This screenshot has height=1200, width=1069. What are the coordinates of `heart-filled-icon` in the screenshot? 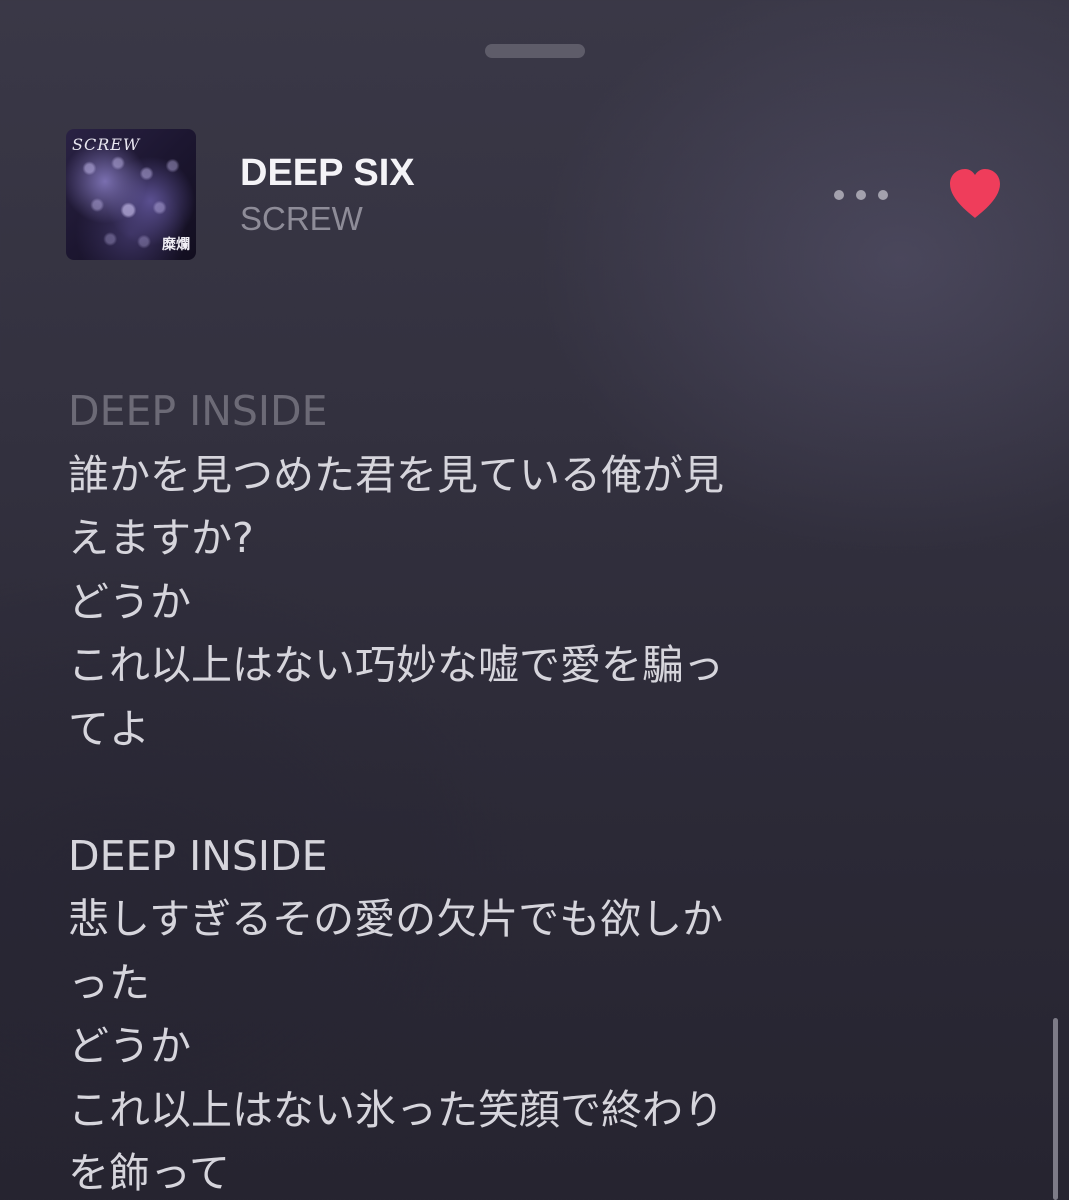 It's located at (975, 193).